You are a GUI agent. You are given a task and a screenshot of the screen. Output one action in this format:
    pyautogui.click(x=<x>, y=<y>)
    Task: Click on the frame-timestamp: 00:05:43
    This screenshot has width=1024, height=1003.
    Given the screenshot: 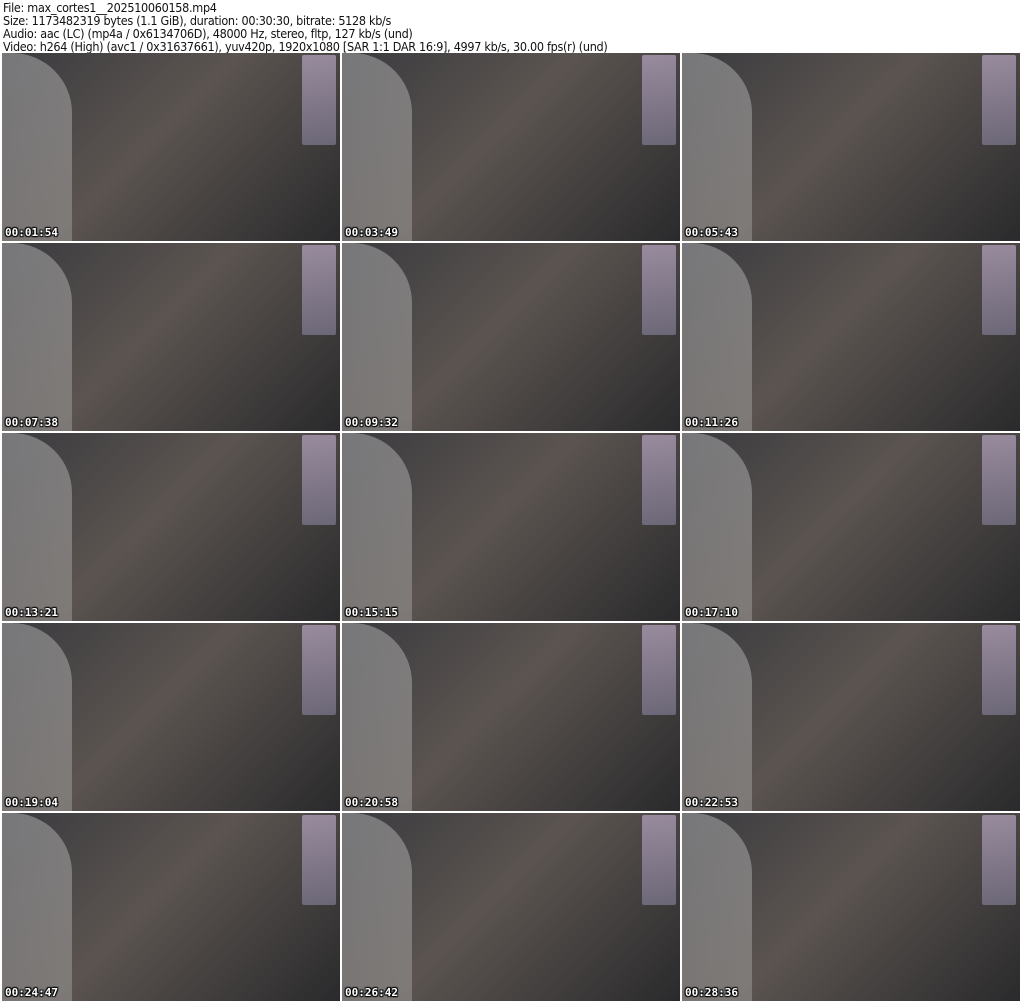 What is the action you would take?
    pyautogui.click(x=711, y=232)
    